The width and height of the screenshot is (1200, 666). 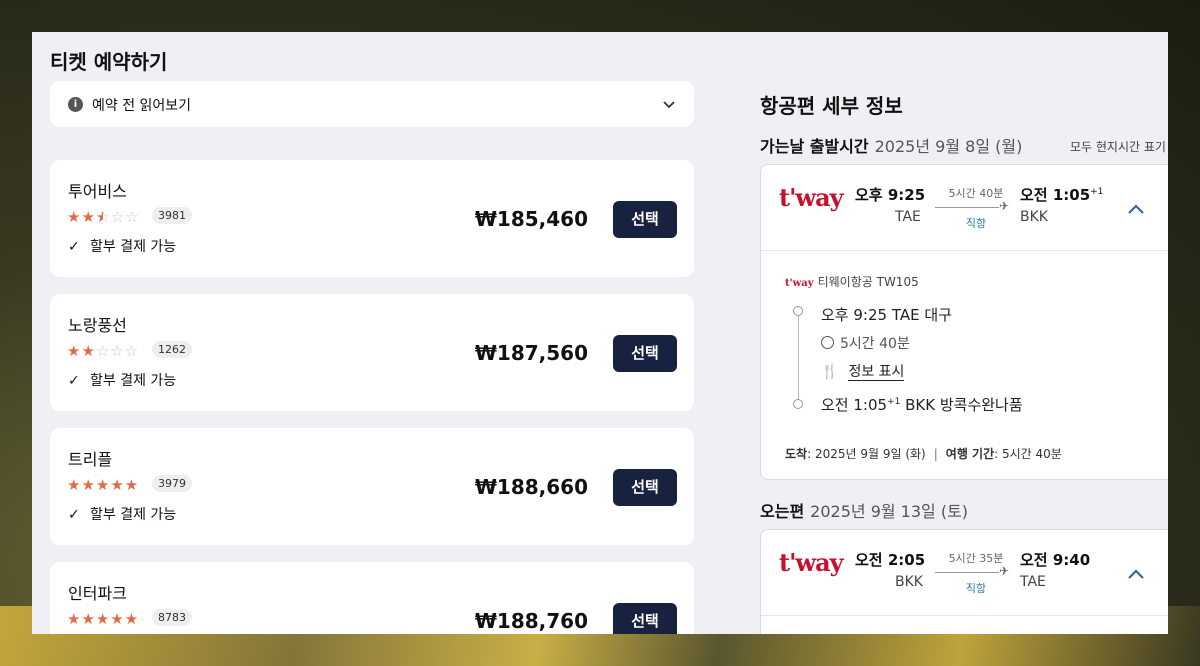 What do you see at coordinates (109, 62) in the screenshot?
I see `page-title: 티켓 예약하기` at bounding box center [109, 62].